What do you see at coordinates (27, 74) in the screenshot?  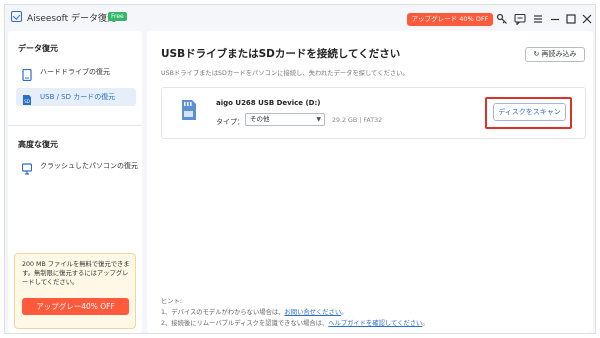 I see `hard-drive-icon` at bounding box center [27, 74].